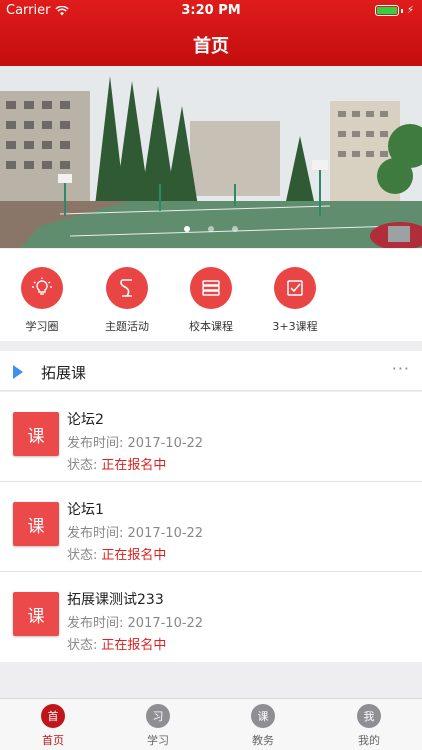 This screenshot has width=422, height=750. What do you see at coordinates (211, 371) in the screenshot?
I see `section-header-extension-course: 拓展课 ···` at bounding box center [211, 371].